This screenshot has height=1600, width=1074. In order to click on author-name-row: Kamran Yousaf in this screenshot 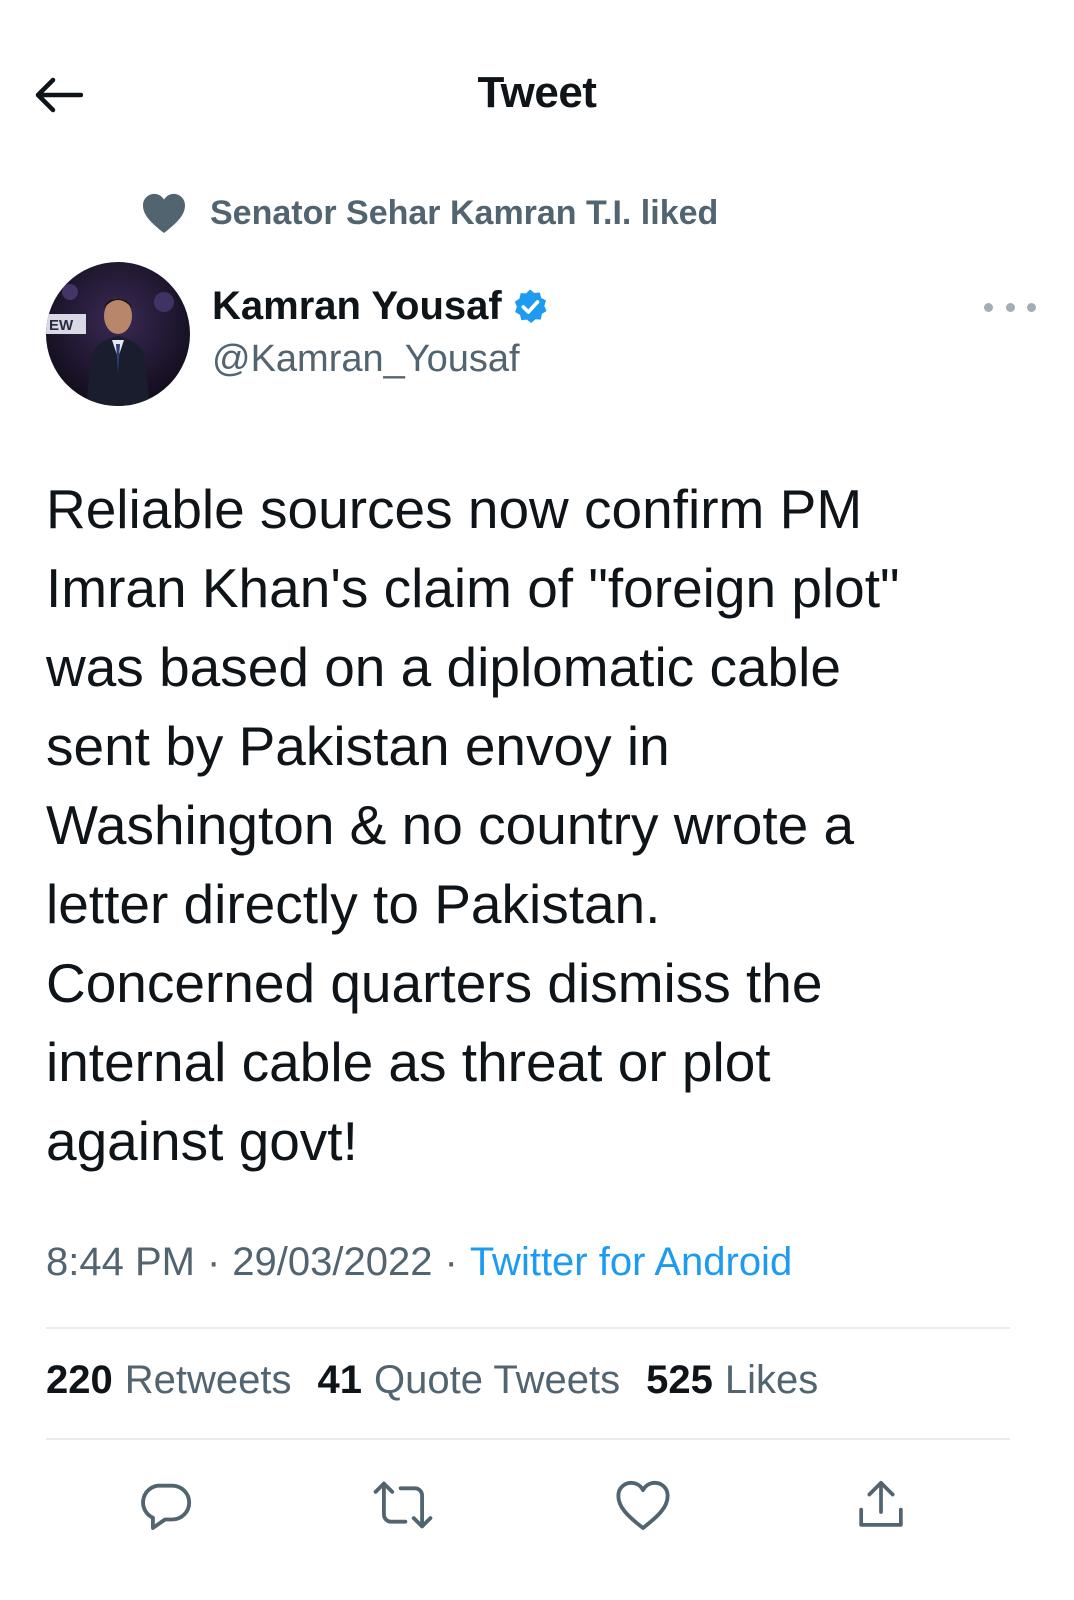, I will do `click(381, 306)`.